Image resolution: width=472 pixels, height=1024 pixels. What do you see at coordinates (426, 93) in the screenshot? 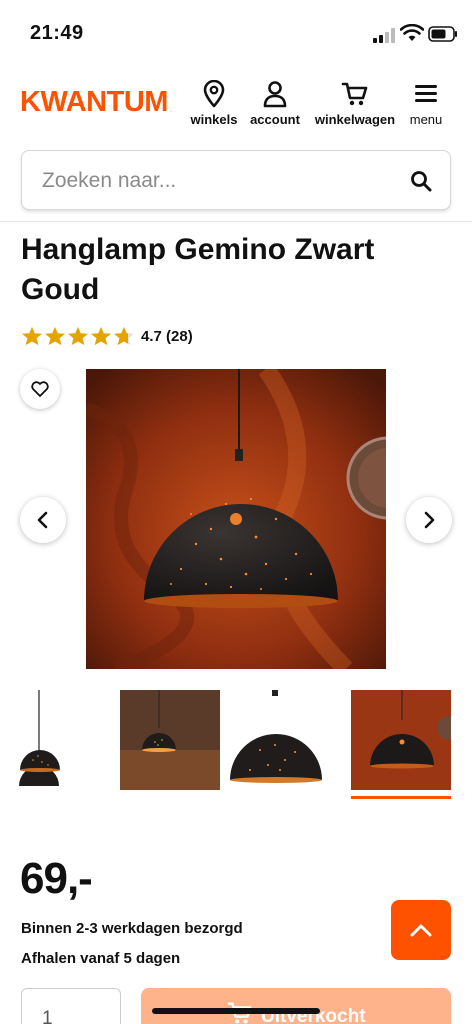
I see `hamburger-menu-icon` at bounding box center [426, 93].